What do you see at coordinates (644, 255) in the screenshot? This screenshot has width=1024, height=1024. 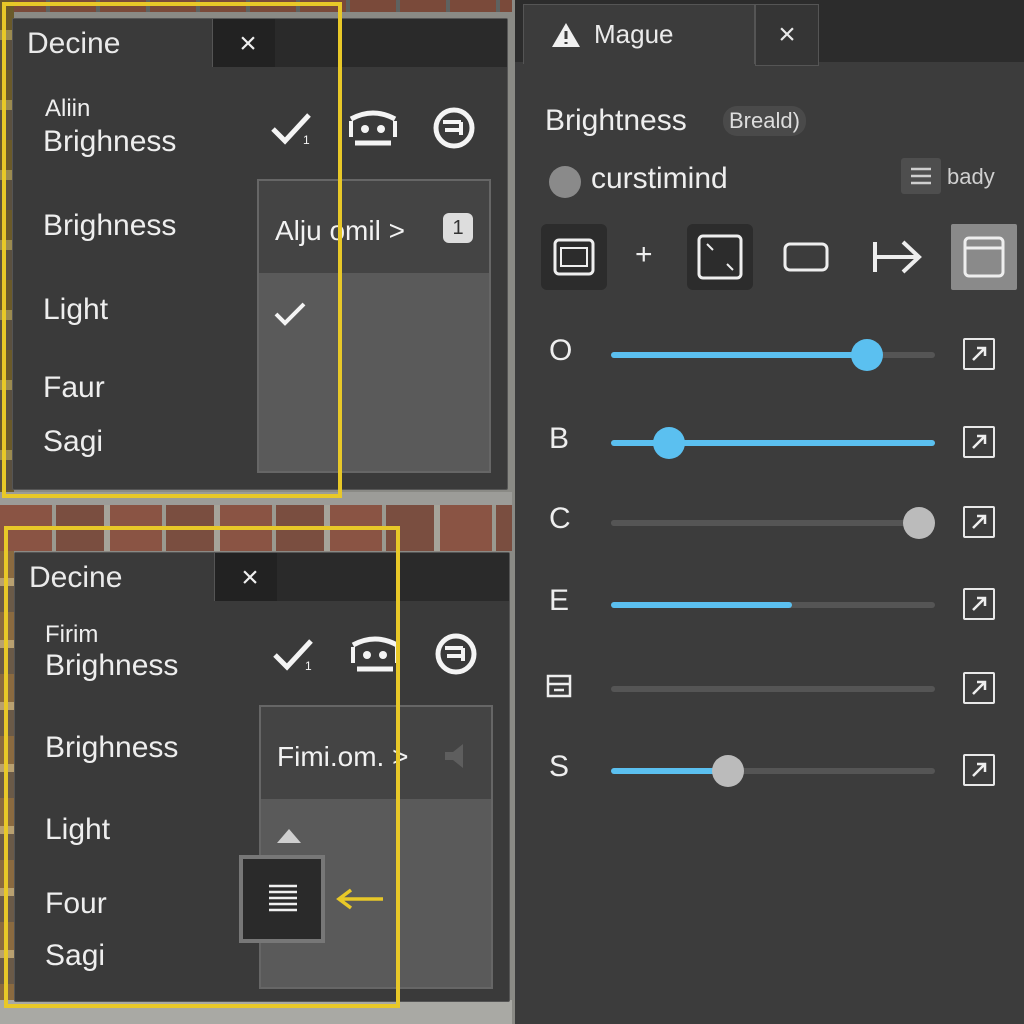 I see `plus-button: +` at bounding box center [644, 255].